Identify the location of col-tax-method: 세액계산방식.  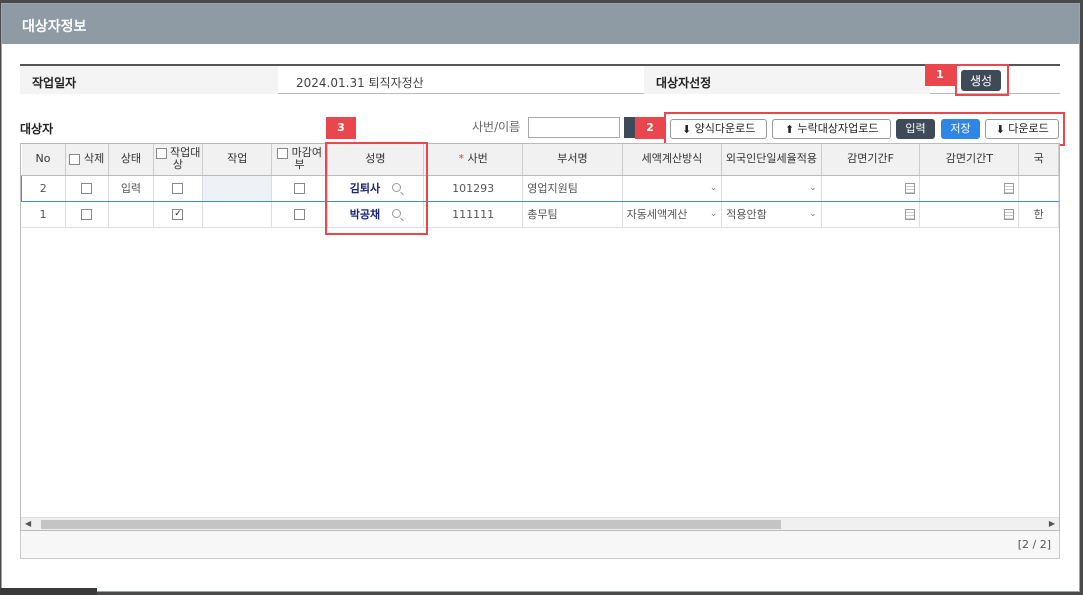
(672, 160).